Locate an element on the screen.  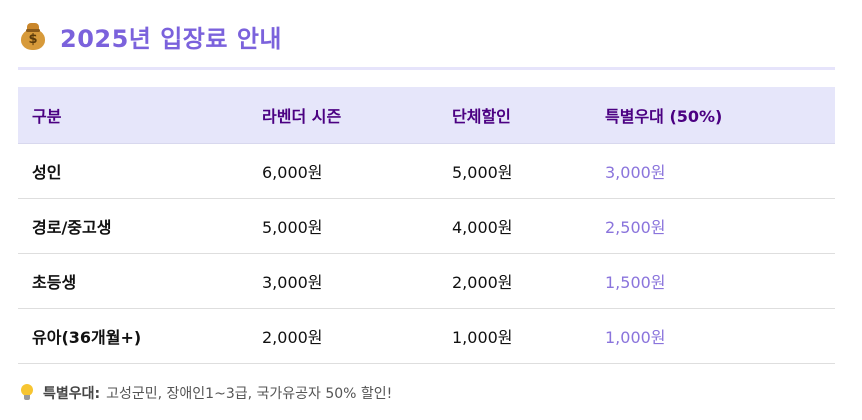
column-header-special-discount: 특별우대 (50%) is located at coordinates (713, 115).